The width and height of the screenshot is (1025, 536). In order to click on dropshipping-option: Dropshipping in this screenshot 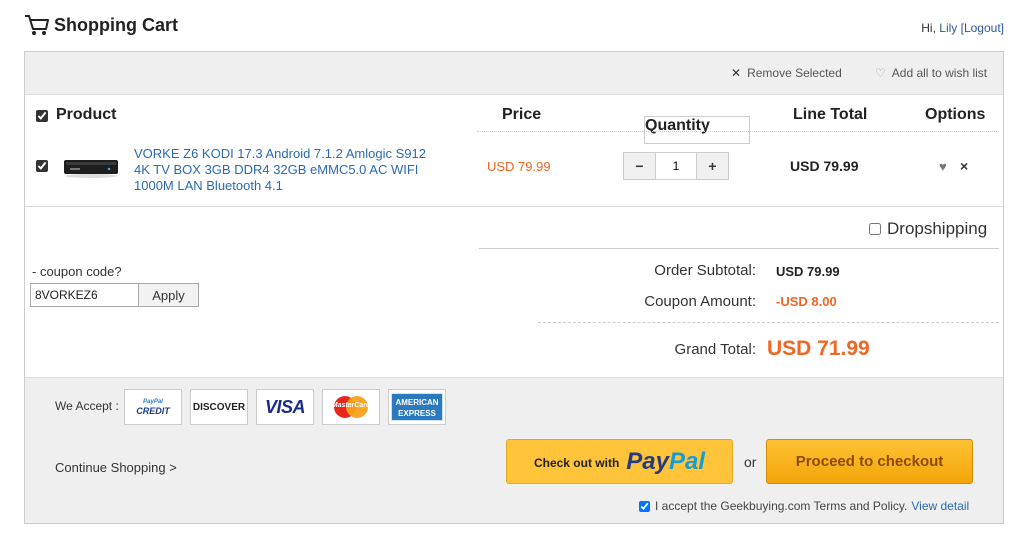, I will do `click(928, 229)`.